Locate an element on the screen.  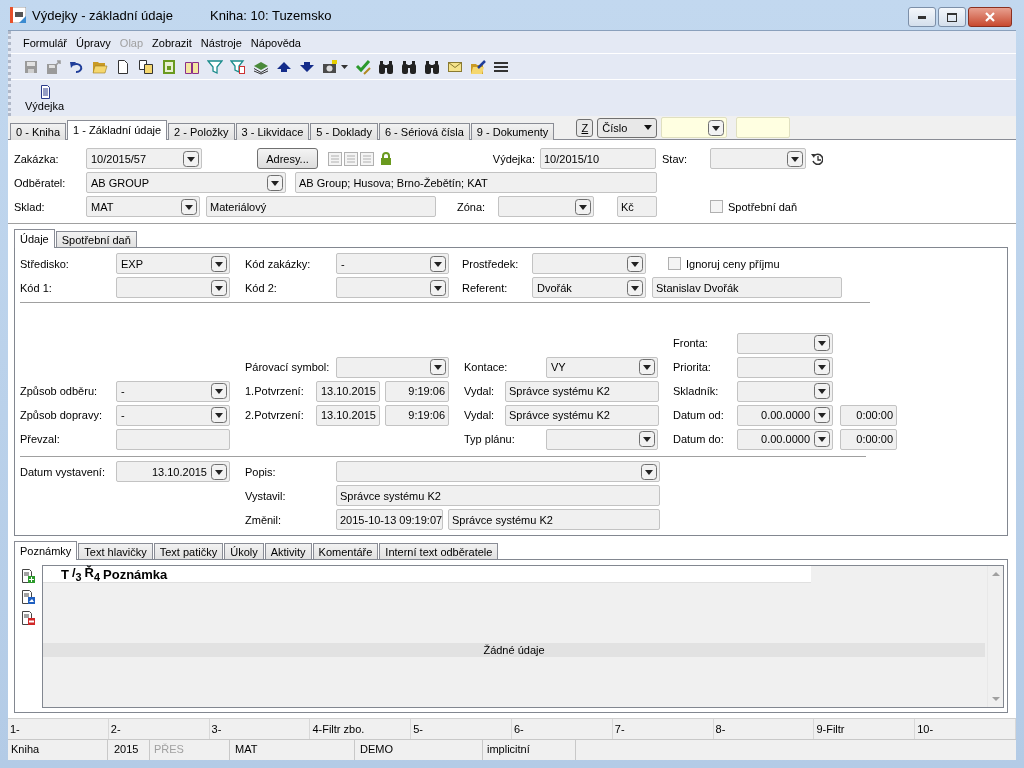
field-label: Popis: is located at coordinates (261, 471).